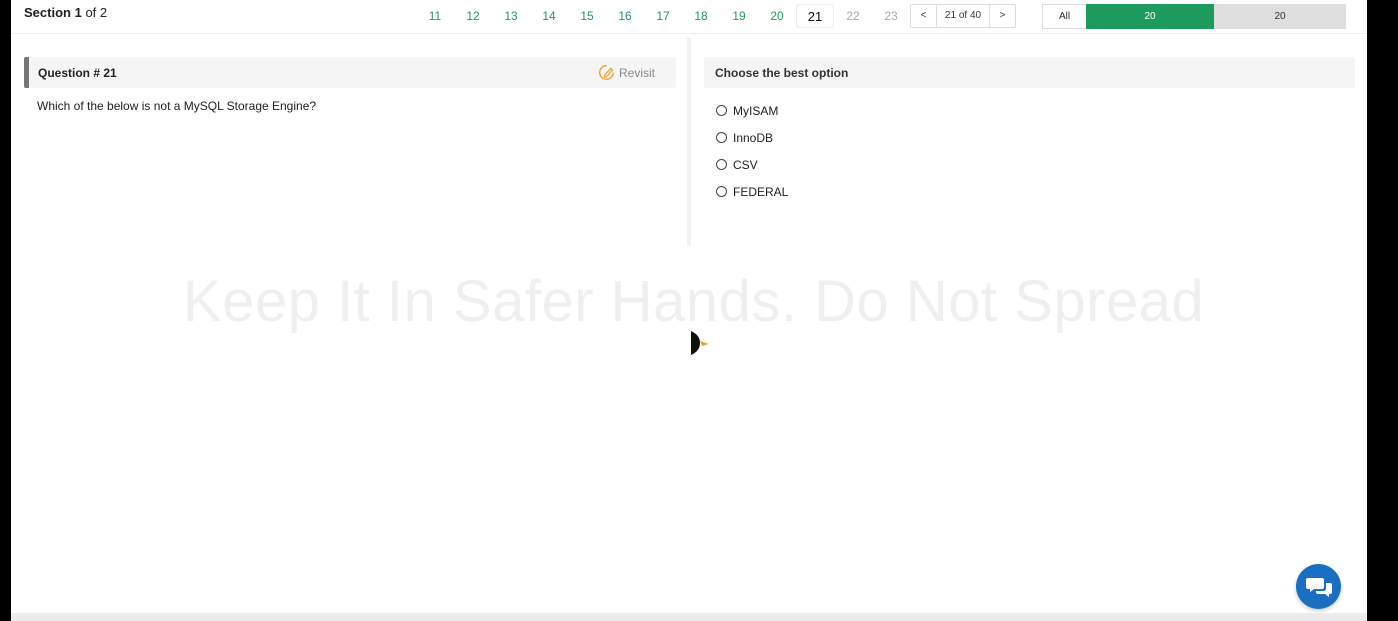 The image size is (1398, 621). What do you see at coordinates (745, 164) in the screenshot?
I see `option-label: CSV` at bounding box center [745, 164].